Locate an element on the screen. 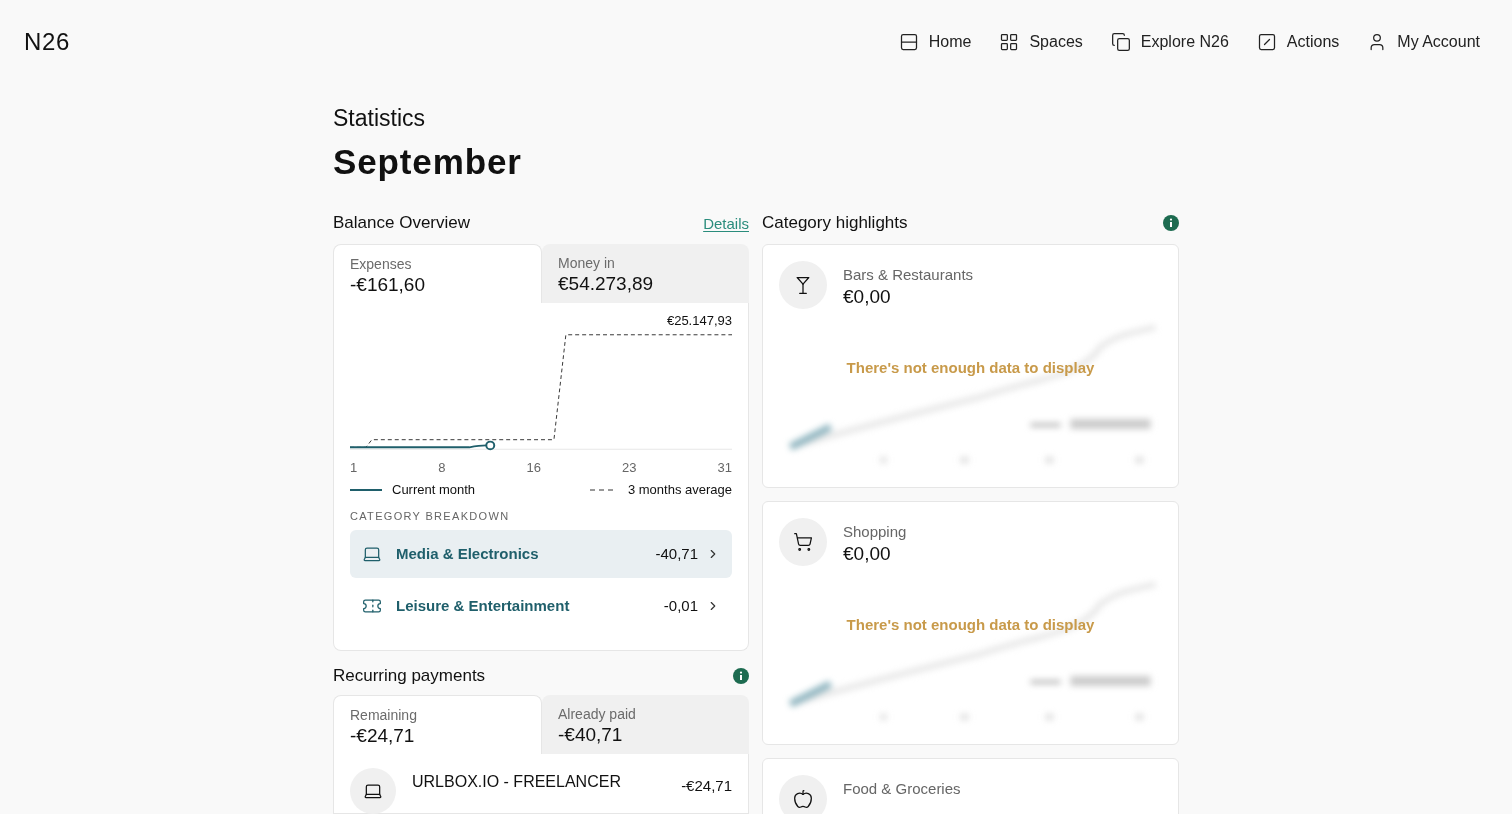 This screenshot has height=814, width=1512. dashed-line-icon is located at coordinates (602, 490).